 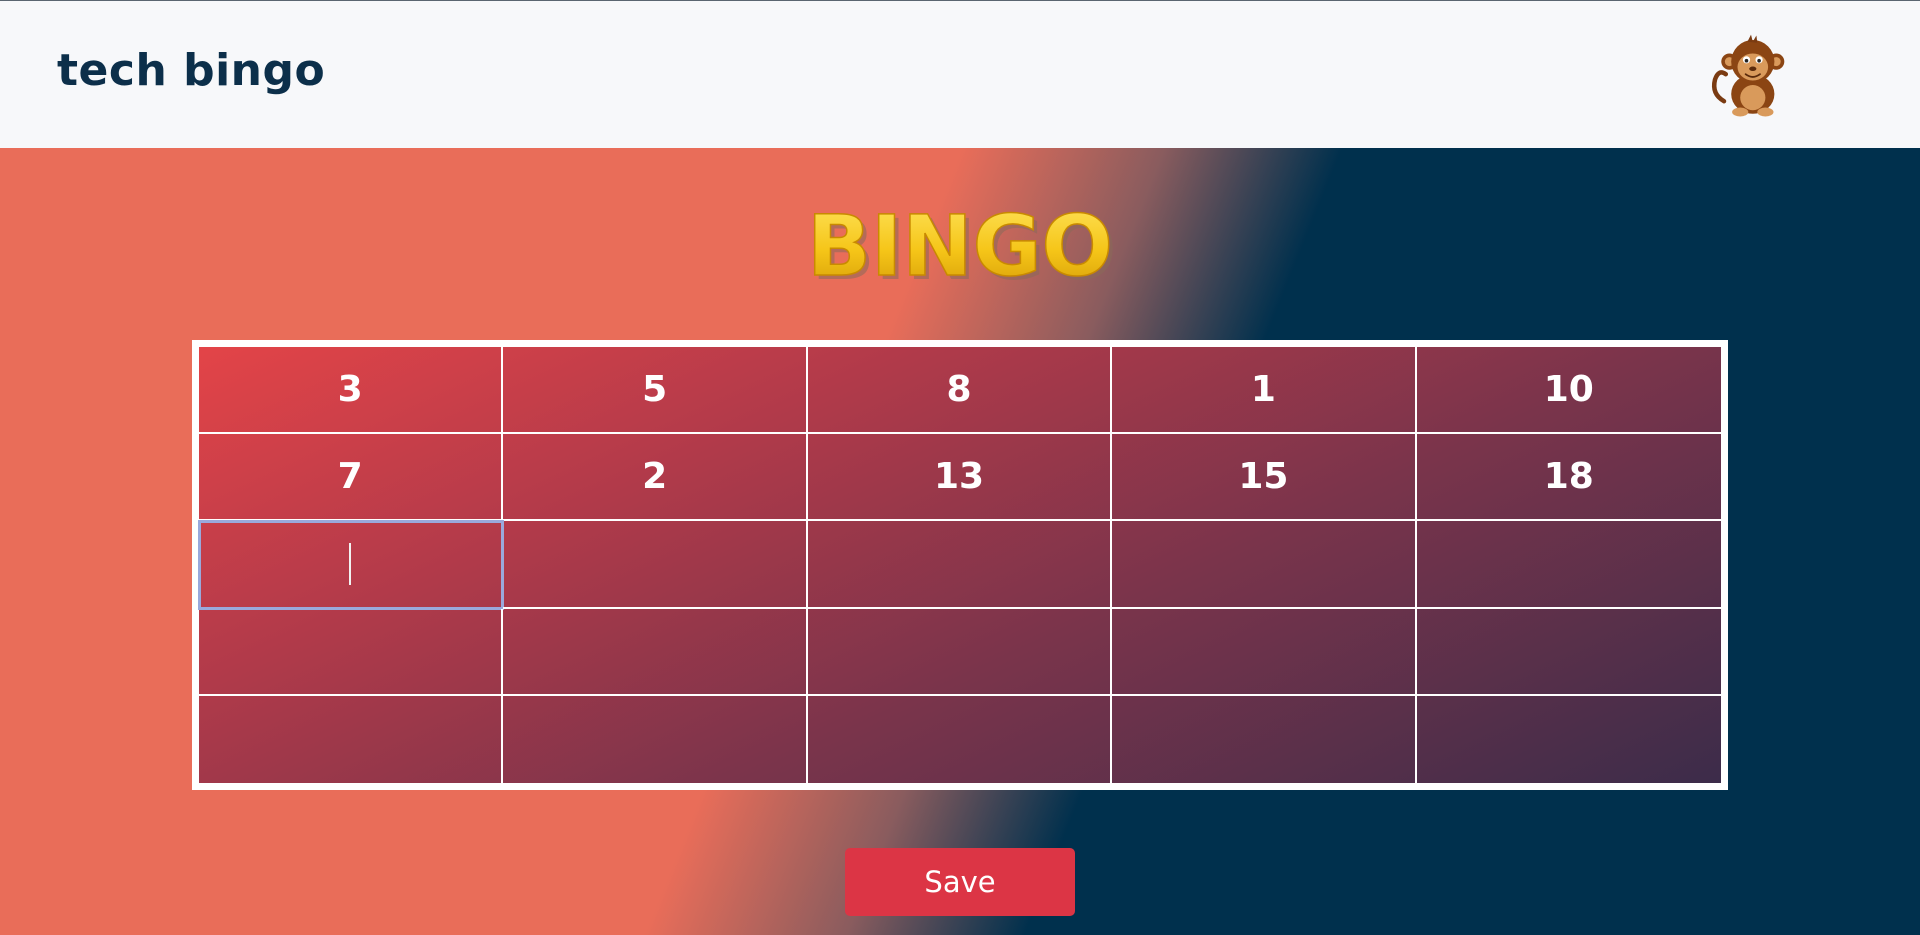 I want to click on text-caret, so click(x=350, y=563).